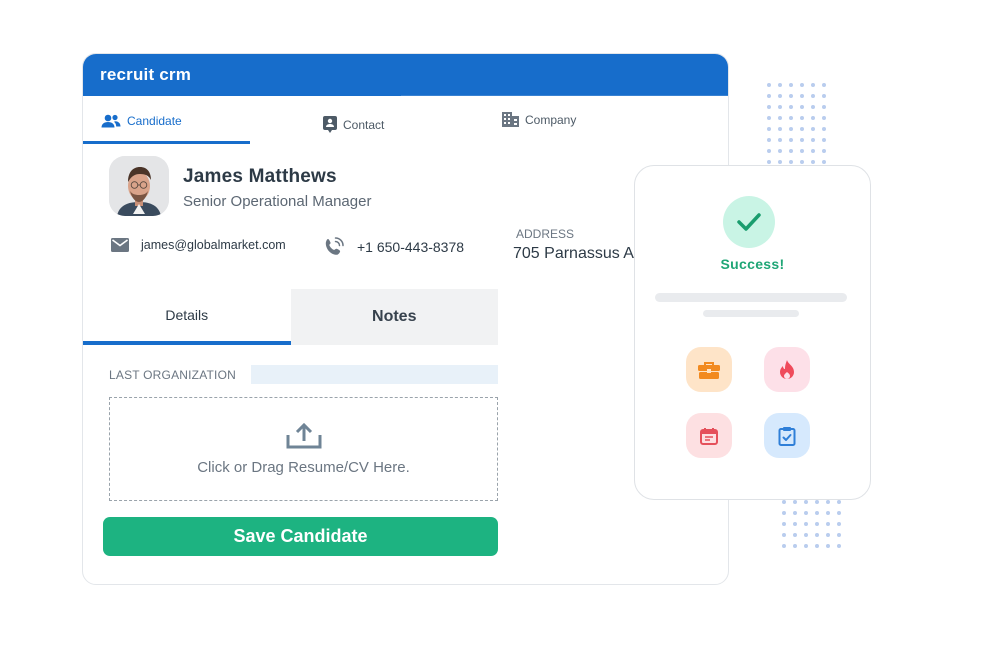 The image size is (1000, 665). I want to click on mail-icon, so click(120, 245).